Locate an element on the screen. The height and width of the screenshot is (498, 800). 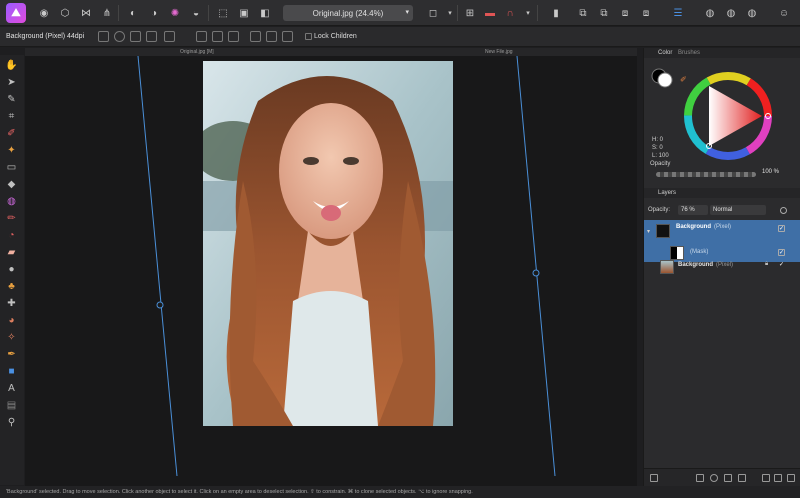
smudge-tool-icon: ✧ is located at coordinates (11, 337).